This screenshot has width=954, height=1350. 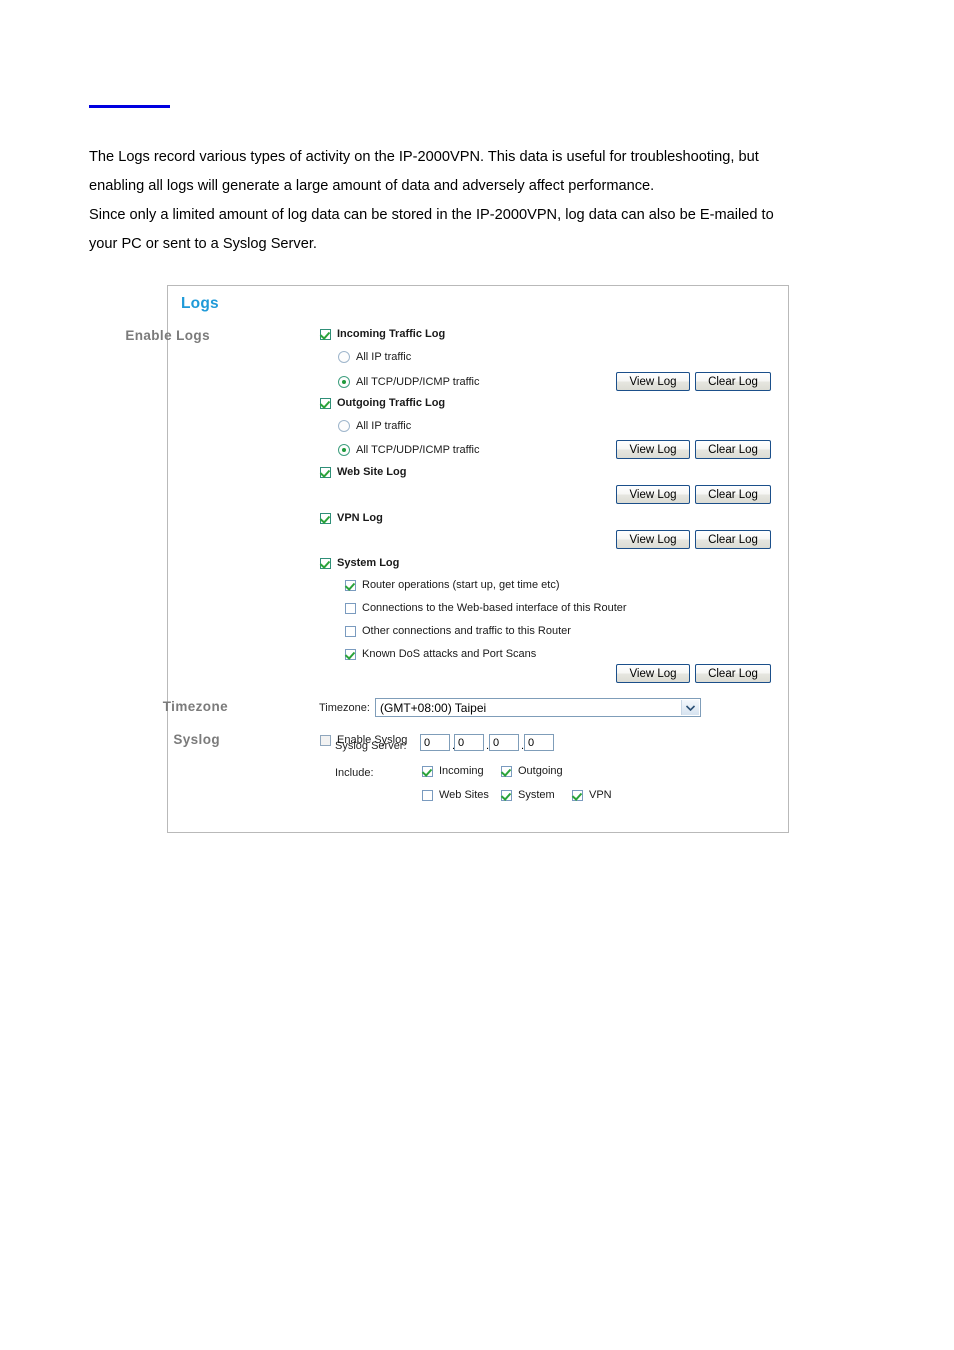 I want to click on include-web-sites-checkbox-icon, so click(x=427, y=795).